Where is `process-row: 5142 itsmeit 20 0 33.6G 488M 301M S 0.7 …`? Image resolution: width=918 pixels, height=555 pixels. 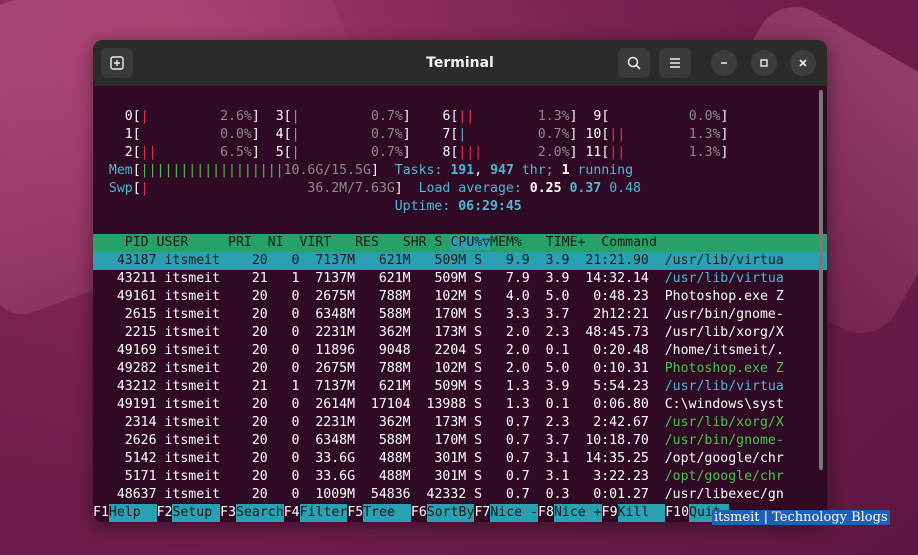 process-row: 5142 itsmeit 20 0 33.6G 488M 301M S 0.7 … is located at coordinates (460, 459).